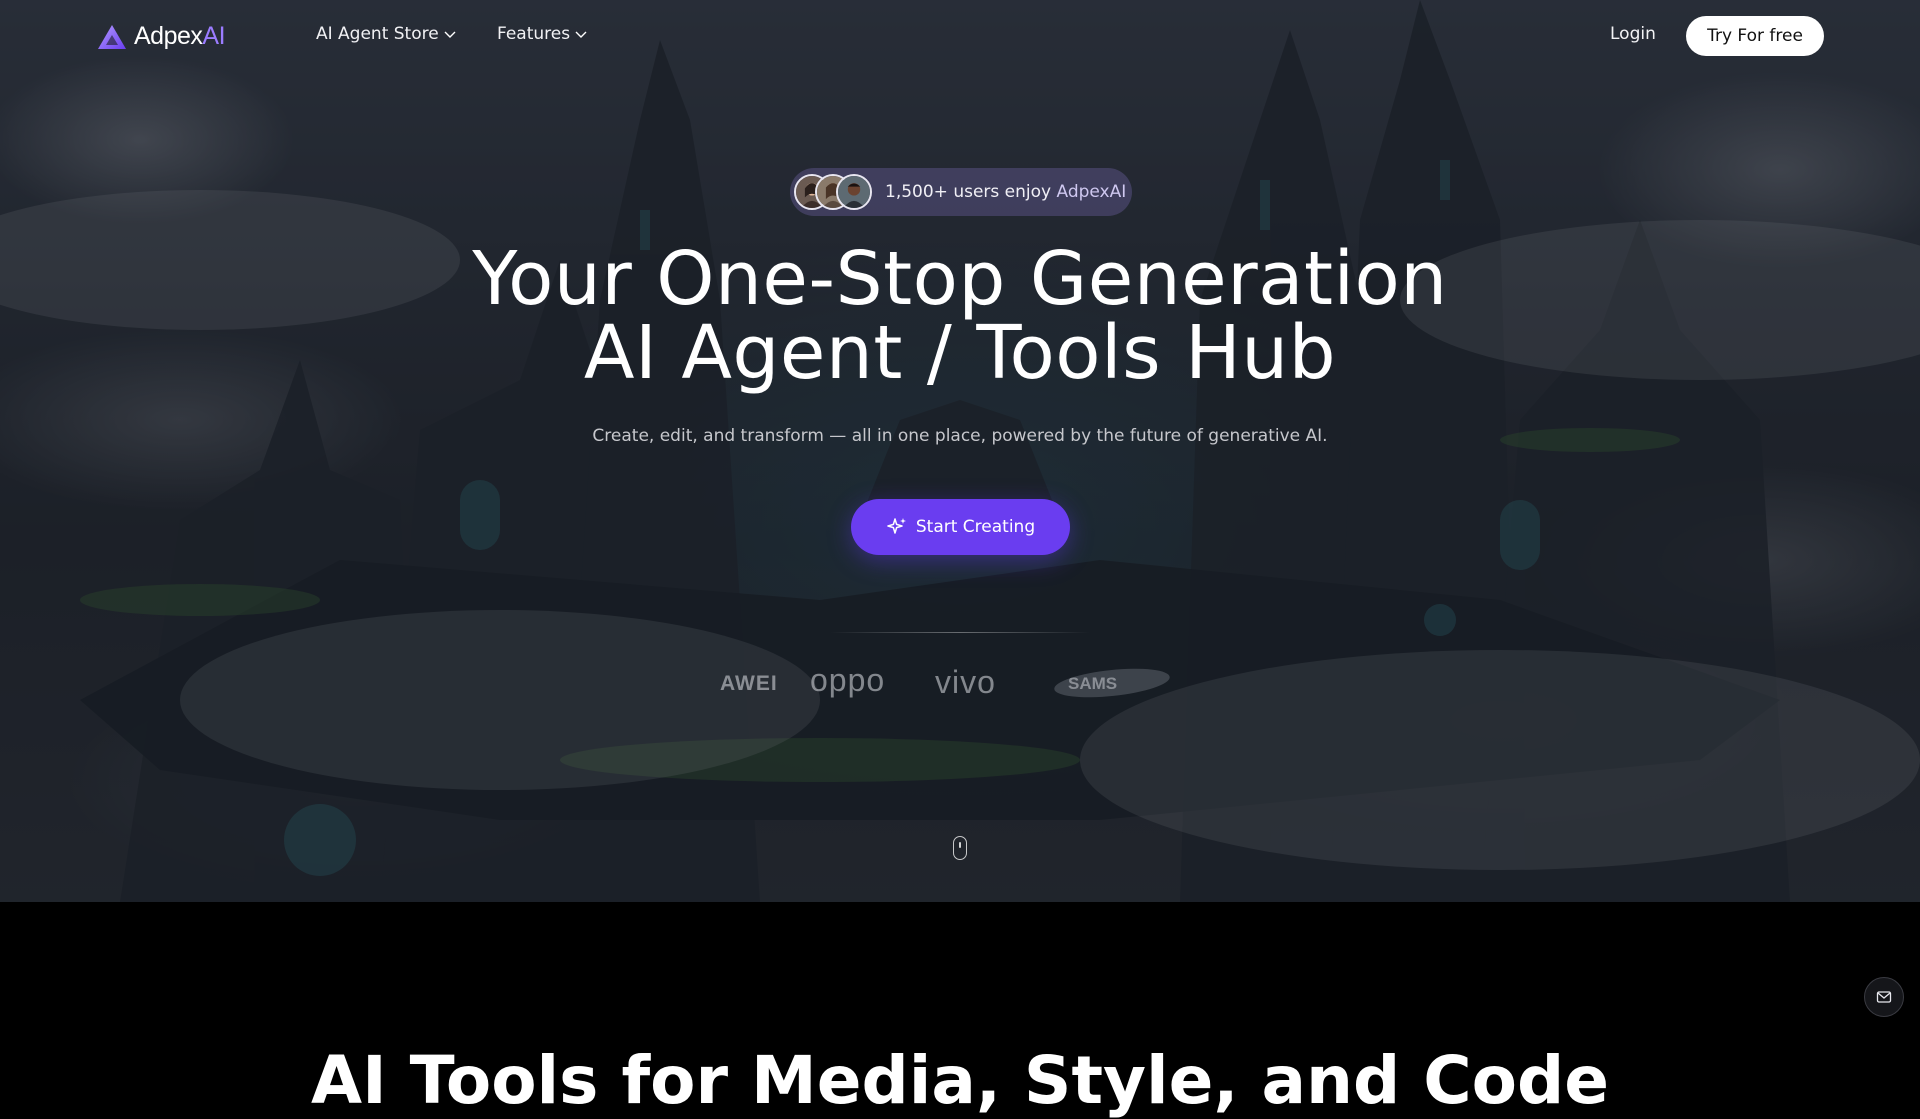 The width and height of the screenshot is (1920, 1119). What do you see at coordinates (965, 682) in the screenshot?
I see `partner-logo-vivo: vivo` at bounding box center [965, 682].